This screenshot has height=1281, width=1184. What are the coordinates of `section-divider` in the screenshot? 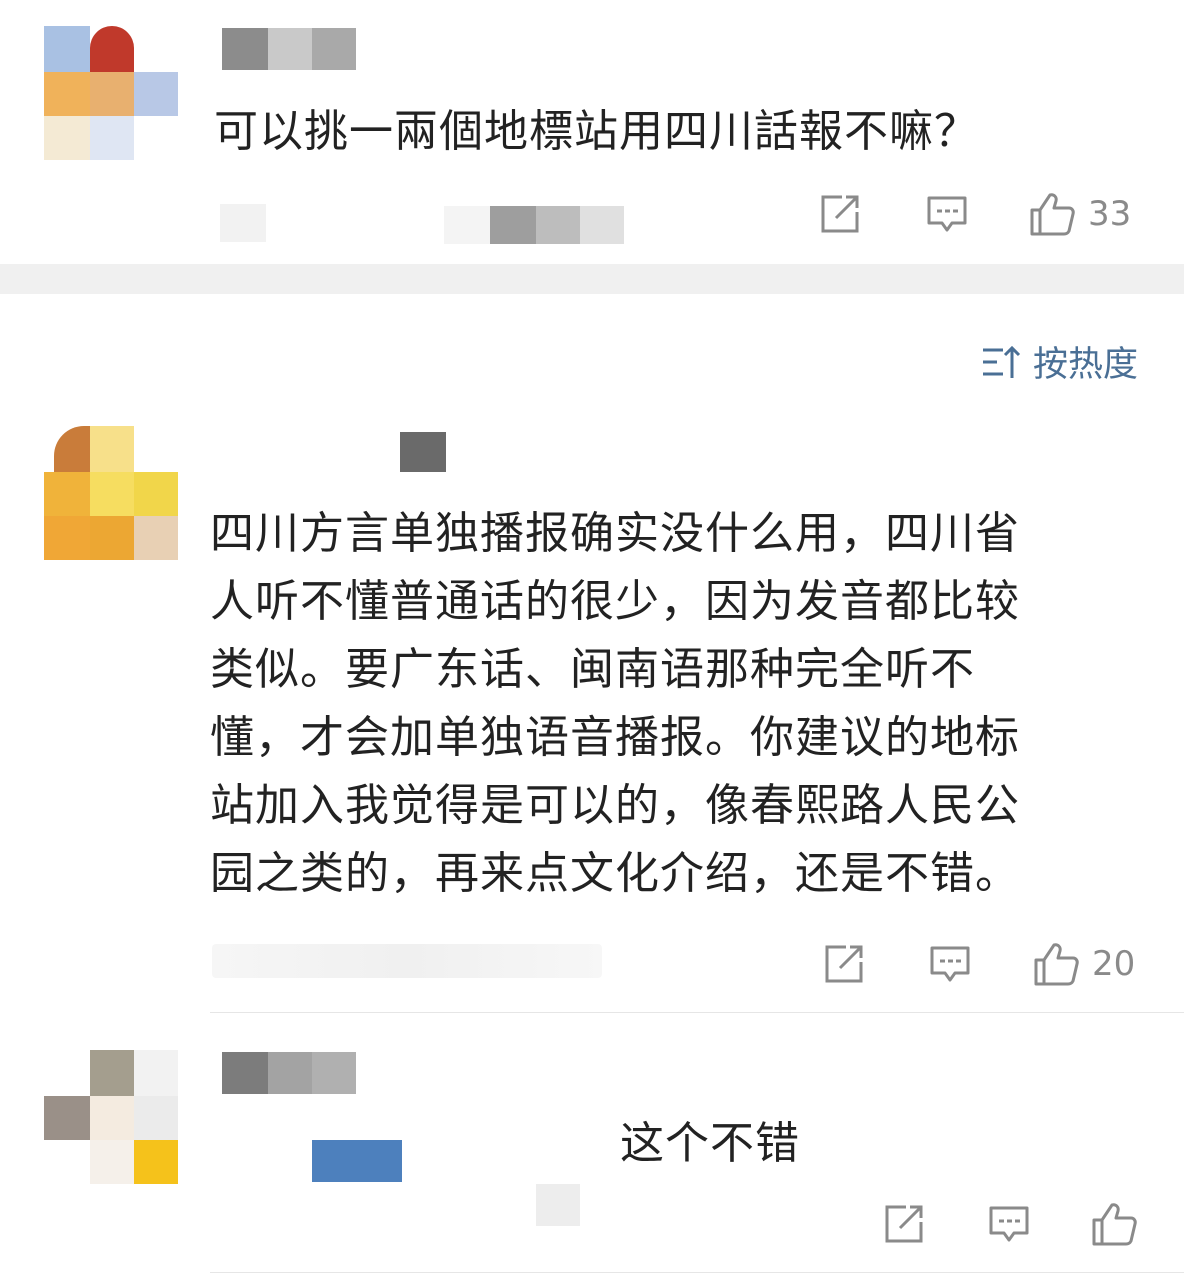 It's located at (592, 279).